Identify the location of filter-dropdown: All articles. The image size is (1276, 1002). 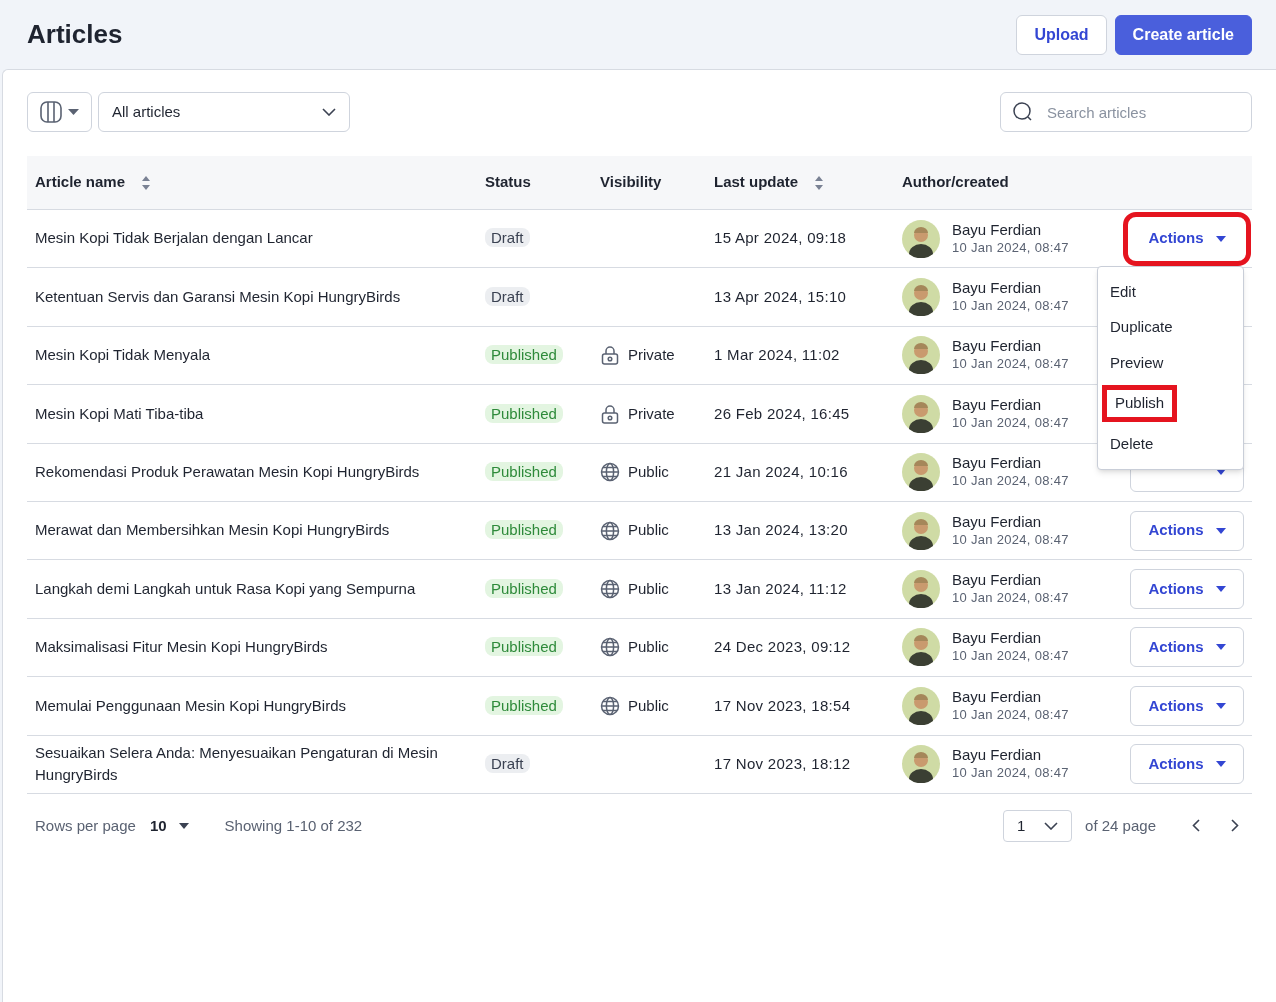
(224, 112).